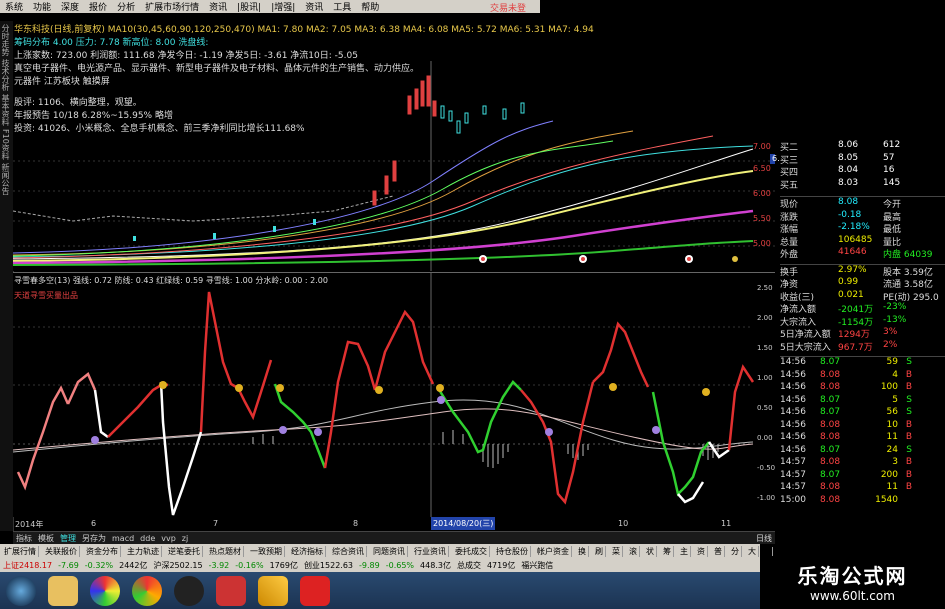 Image resolution: width=945 pixels, height=609 pixels. Describe the element at coordinates (726, 523) in the screenshot. I see `date-label-6: 11` at that location.